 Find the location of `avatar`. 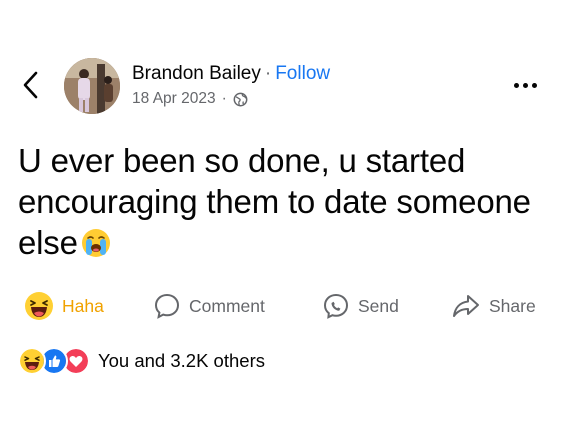

avatar is located at coordinates (92, 86).